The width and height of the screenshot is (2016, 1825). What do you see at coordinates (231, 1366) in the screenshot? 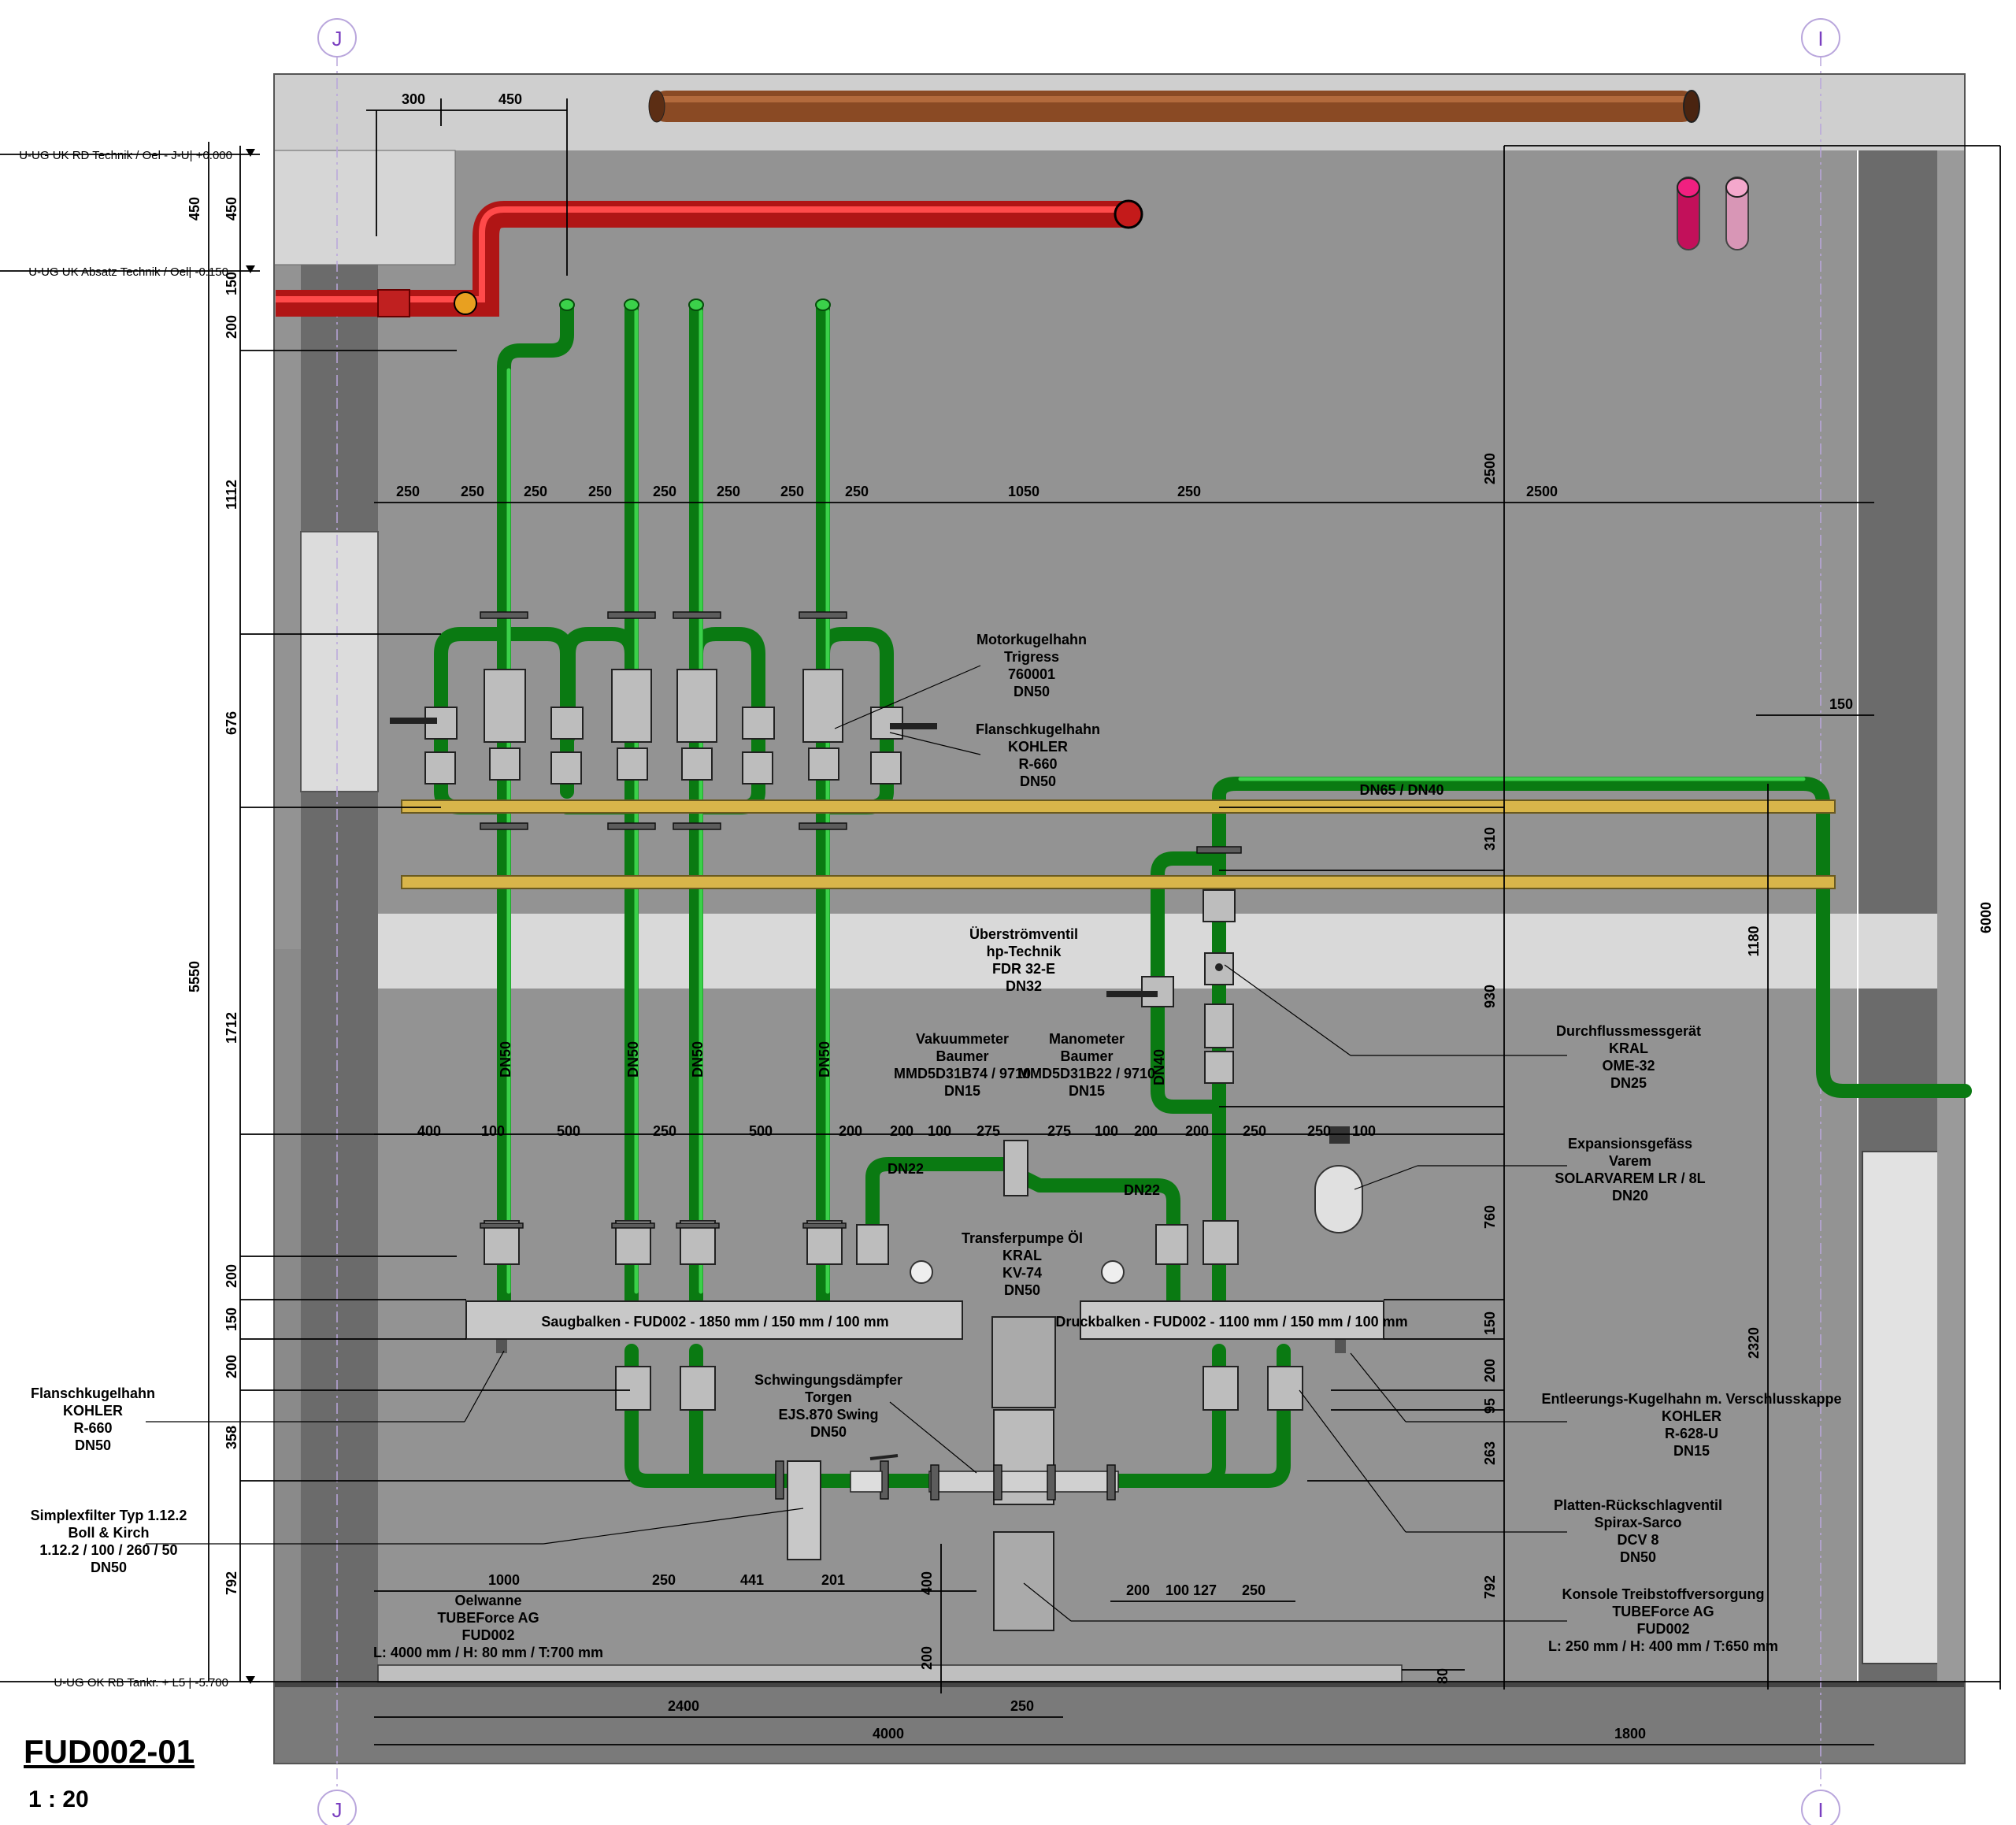
I see `dim-left-200c: 200` at bounding box center [231, 1366].